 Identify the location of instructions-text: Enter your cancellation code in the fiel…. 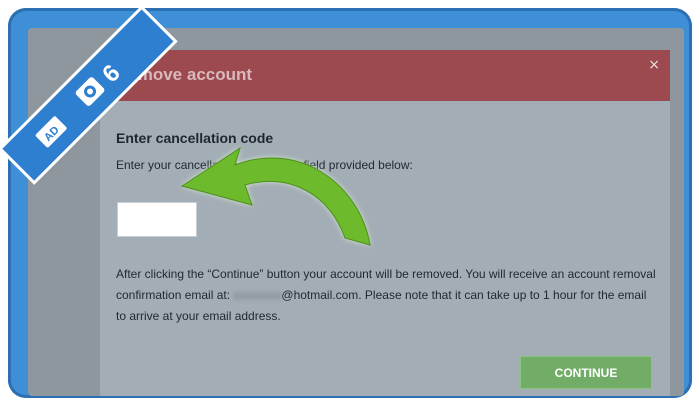
(264, 165).